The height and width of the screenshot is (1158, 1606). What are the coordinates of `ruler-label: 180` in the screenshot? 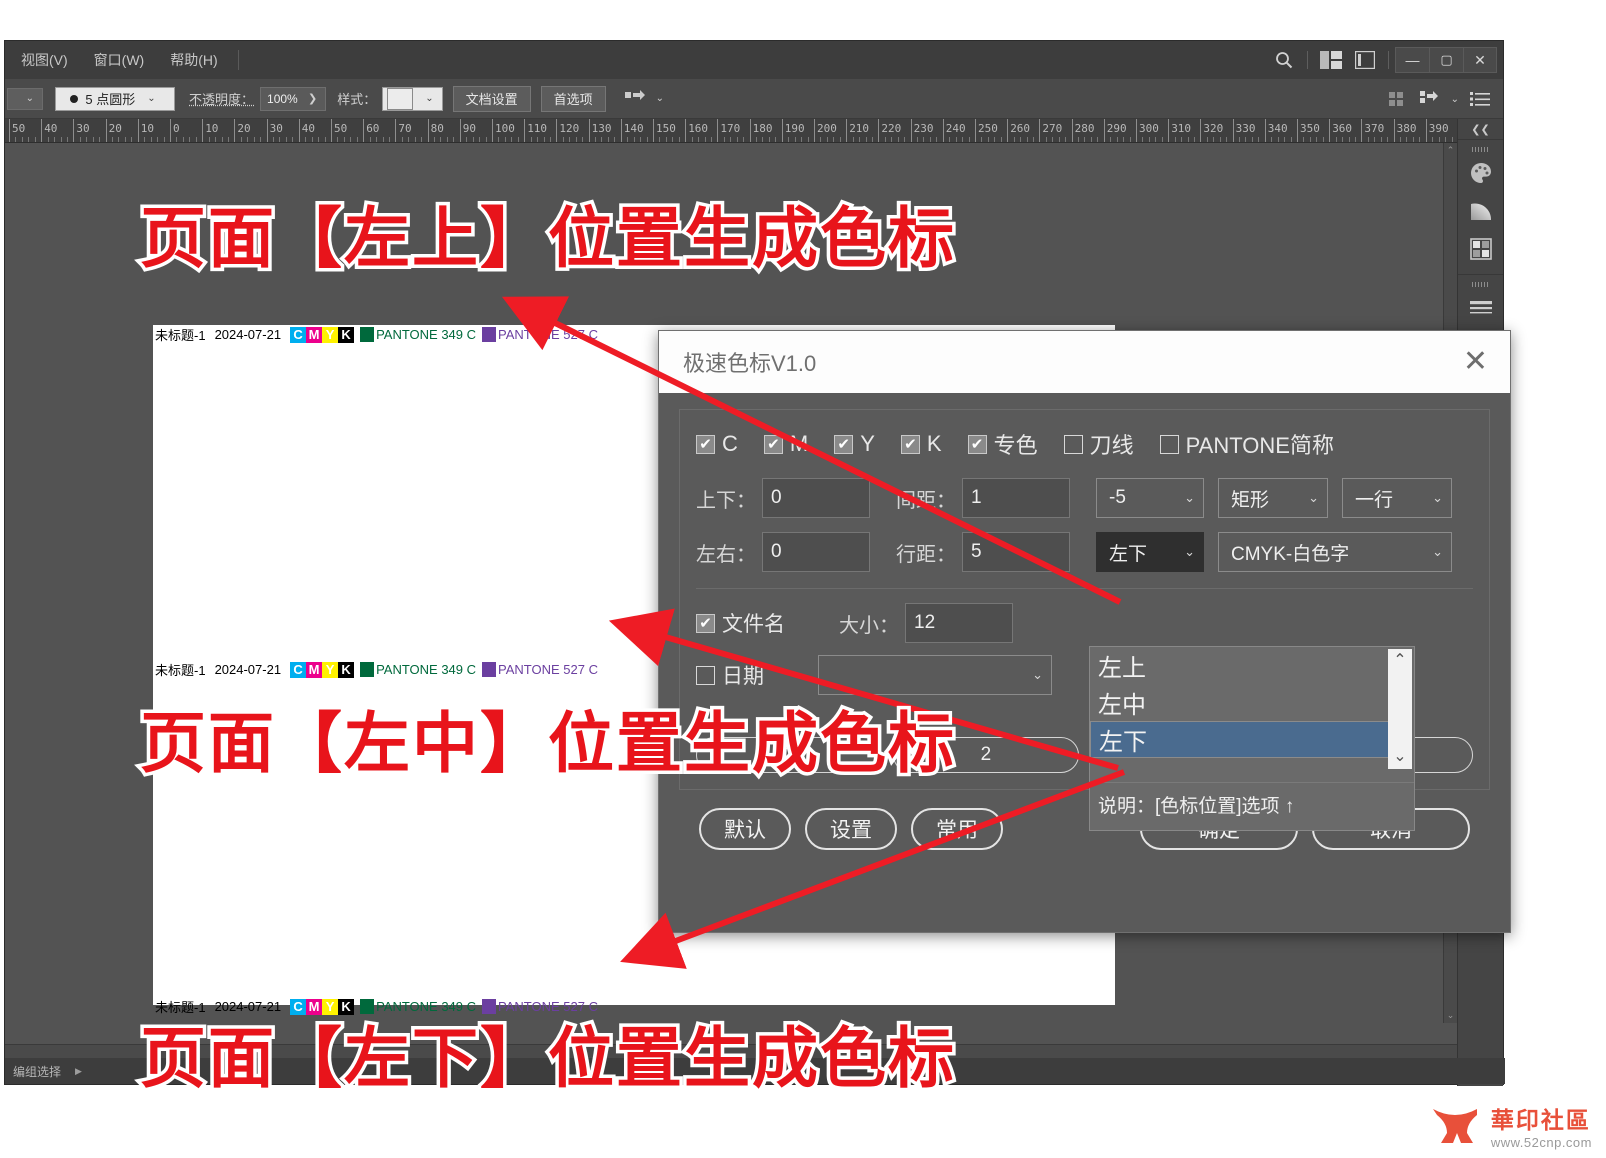 It's located at (762, 128).